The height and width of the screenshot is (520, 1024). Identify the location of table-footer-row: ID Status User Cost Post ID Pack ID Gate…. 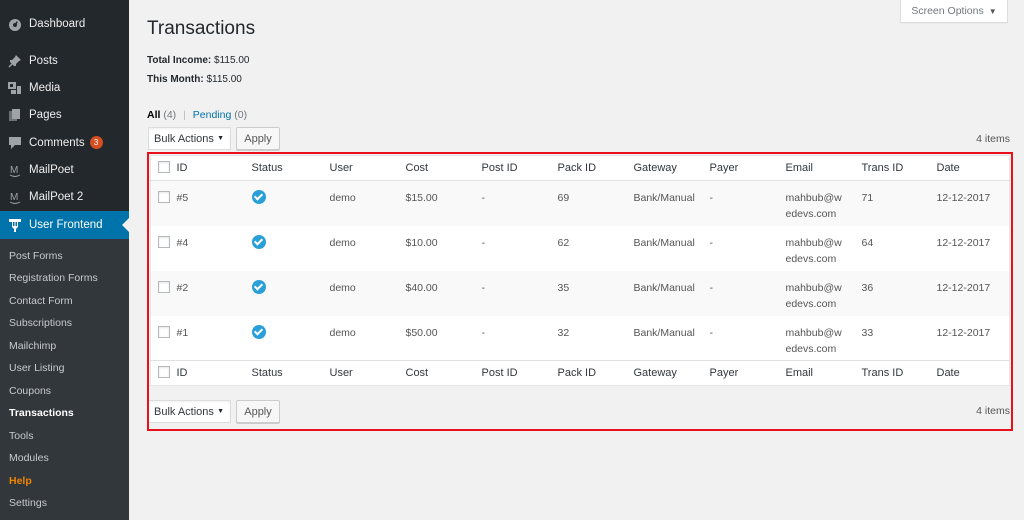
(580, 373).